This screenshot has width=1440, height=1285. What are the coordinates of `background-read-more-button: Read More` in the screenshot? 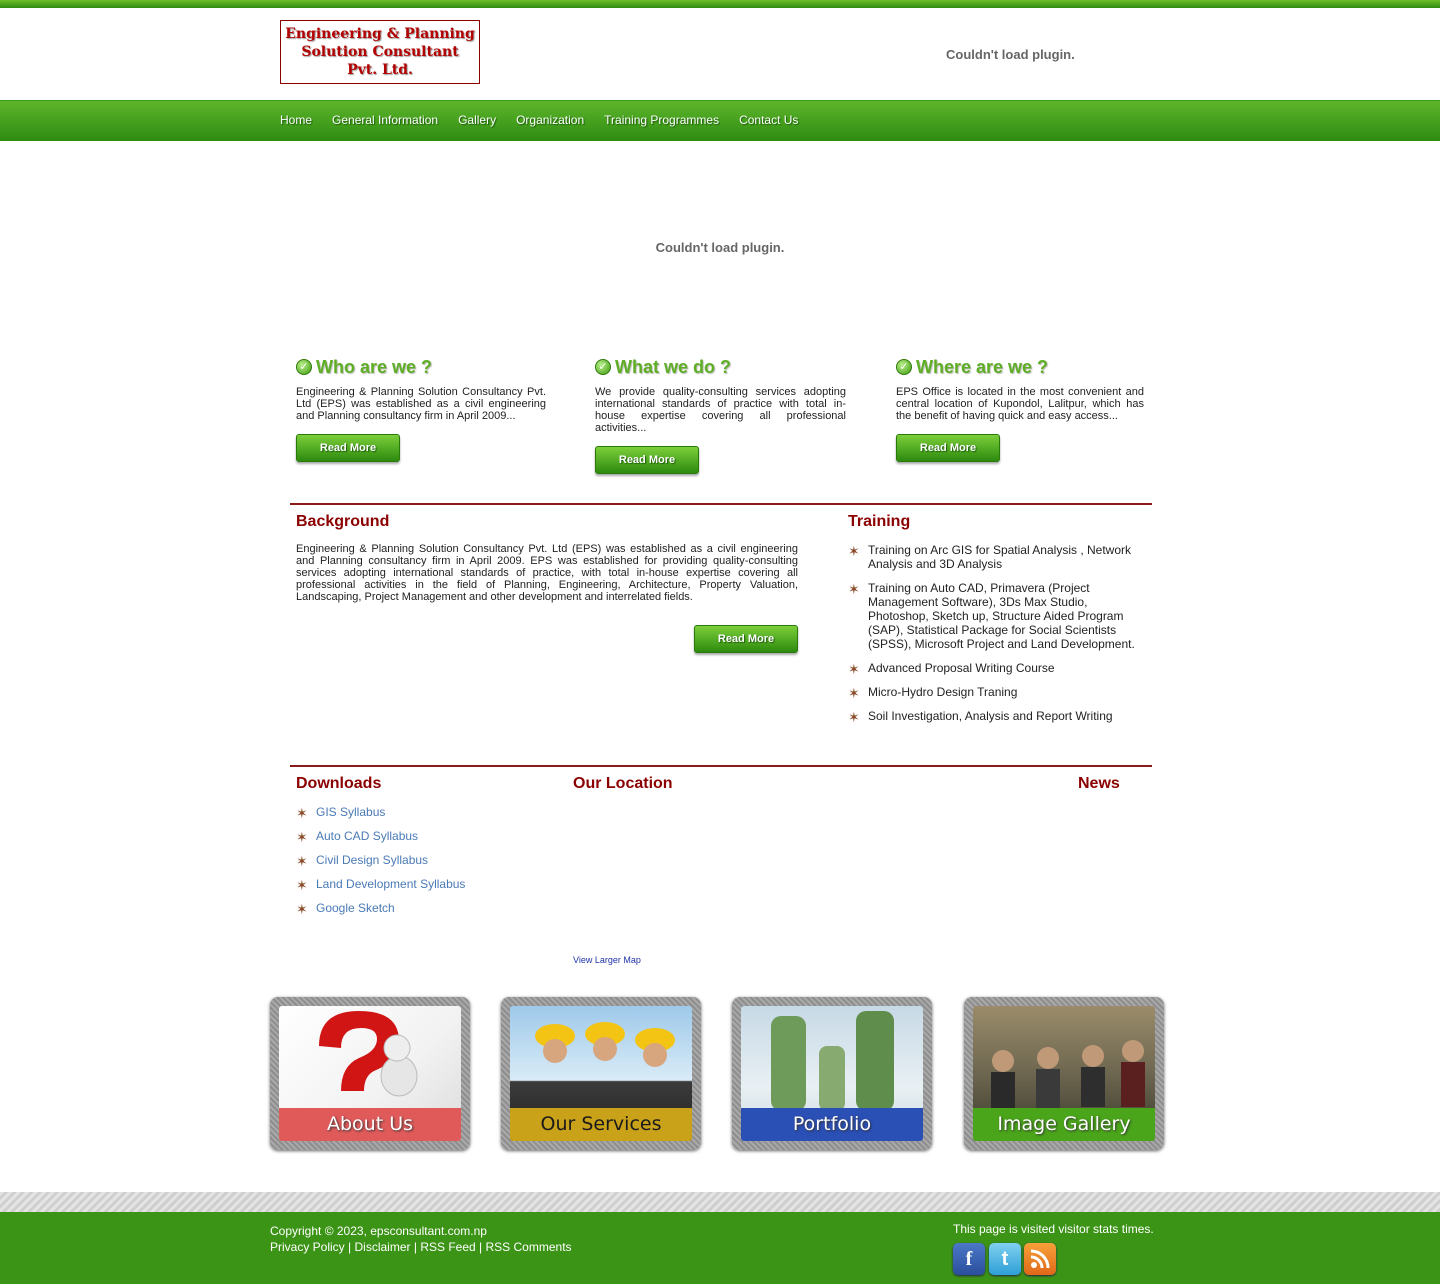 It's located at (746, 639).